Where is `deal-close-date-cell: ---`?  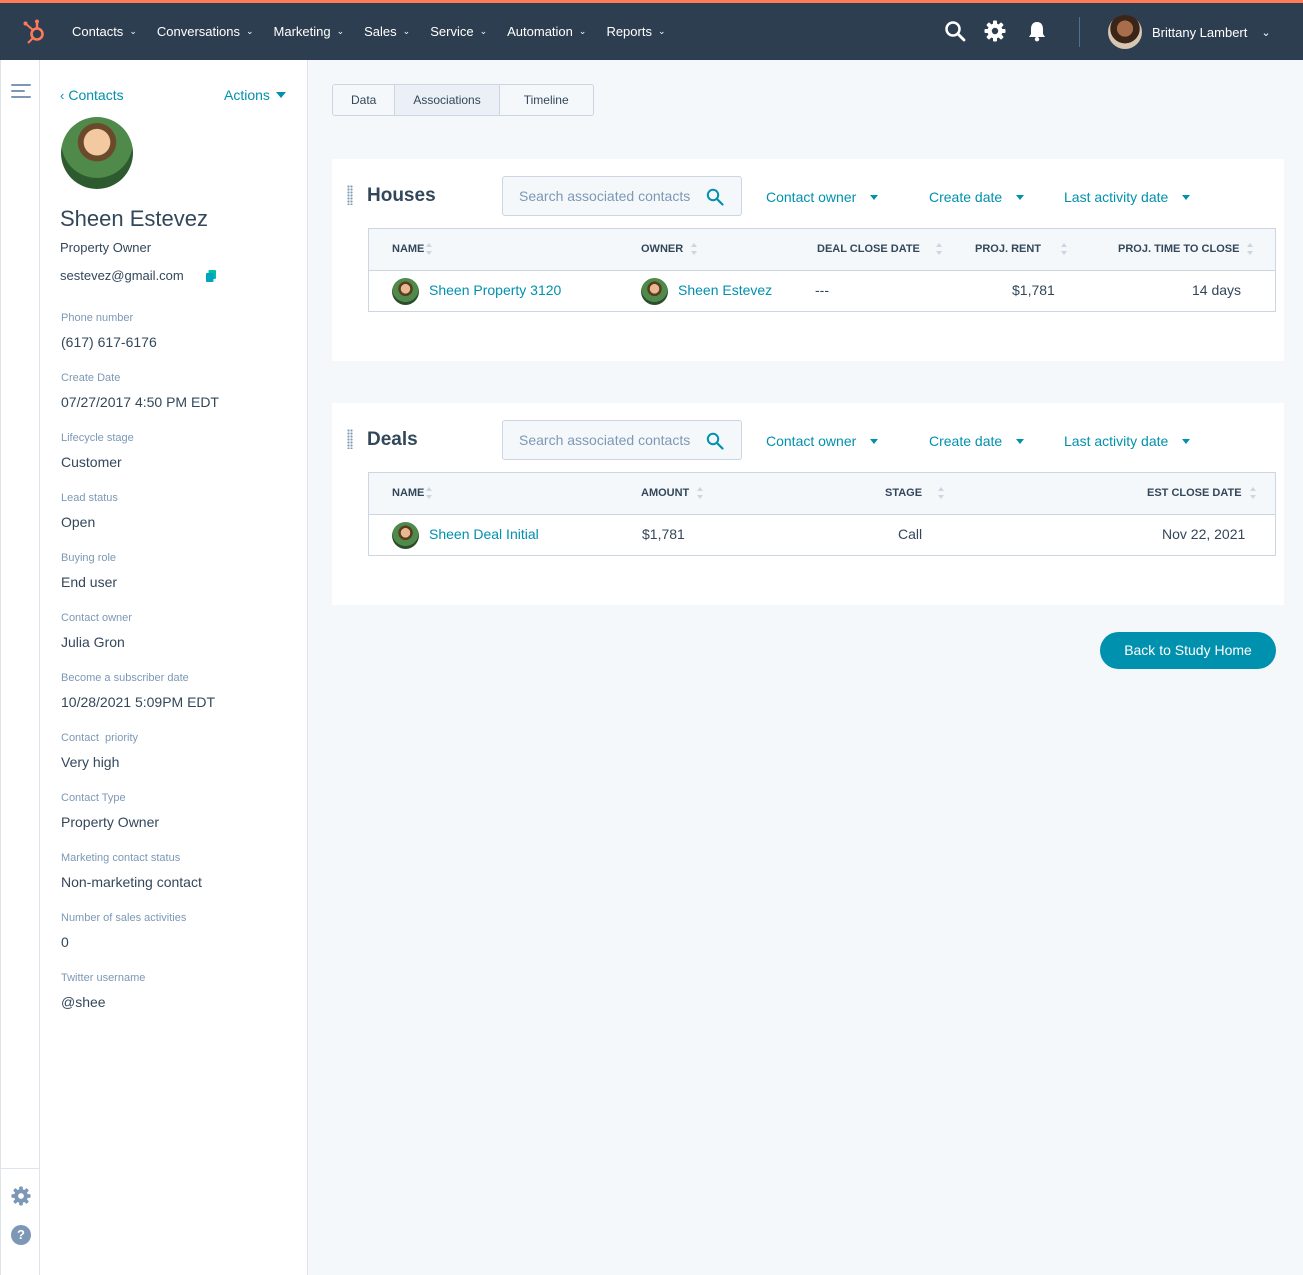
deal-close-date-cell: --- is located at coordinates (822, 290).